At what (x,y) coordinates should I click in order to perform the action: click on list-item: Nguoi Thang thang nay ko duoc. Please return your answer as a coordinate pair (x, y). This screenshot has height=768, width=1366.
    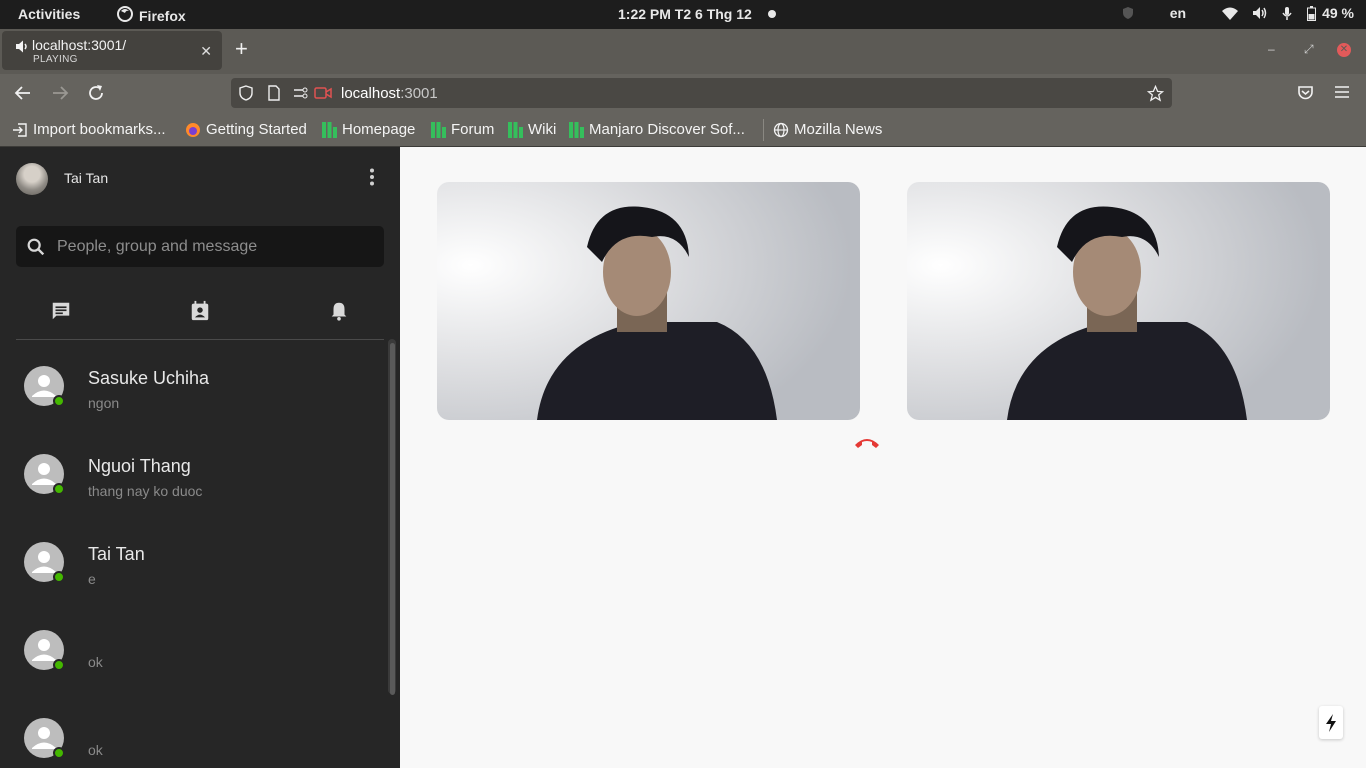
    Looking at the image, I should click on (194, 486).